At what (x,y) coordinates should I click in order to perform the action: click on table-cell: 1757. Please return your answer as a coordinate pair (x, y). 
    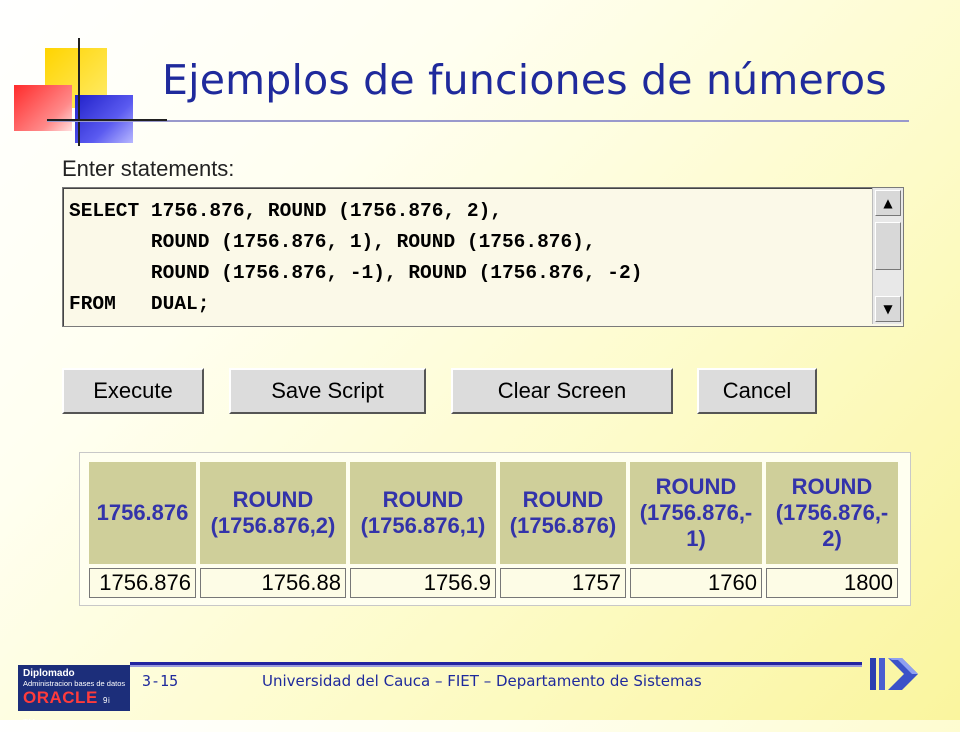
    Looking at the image, I should click on (563, 583).